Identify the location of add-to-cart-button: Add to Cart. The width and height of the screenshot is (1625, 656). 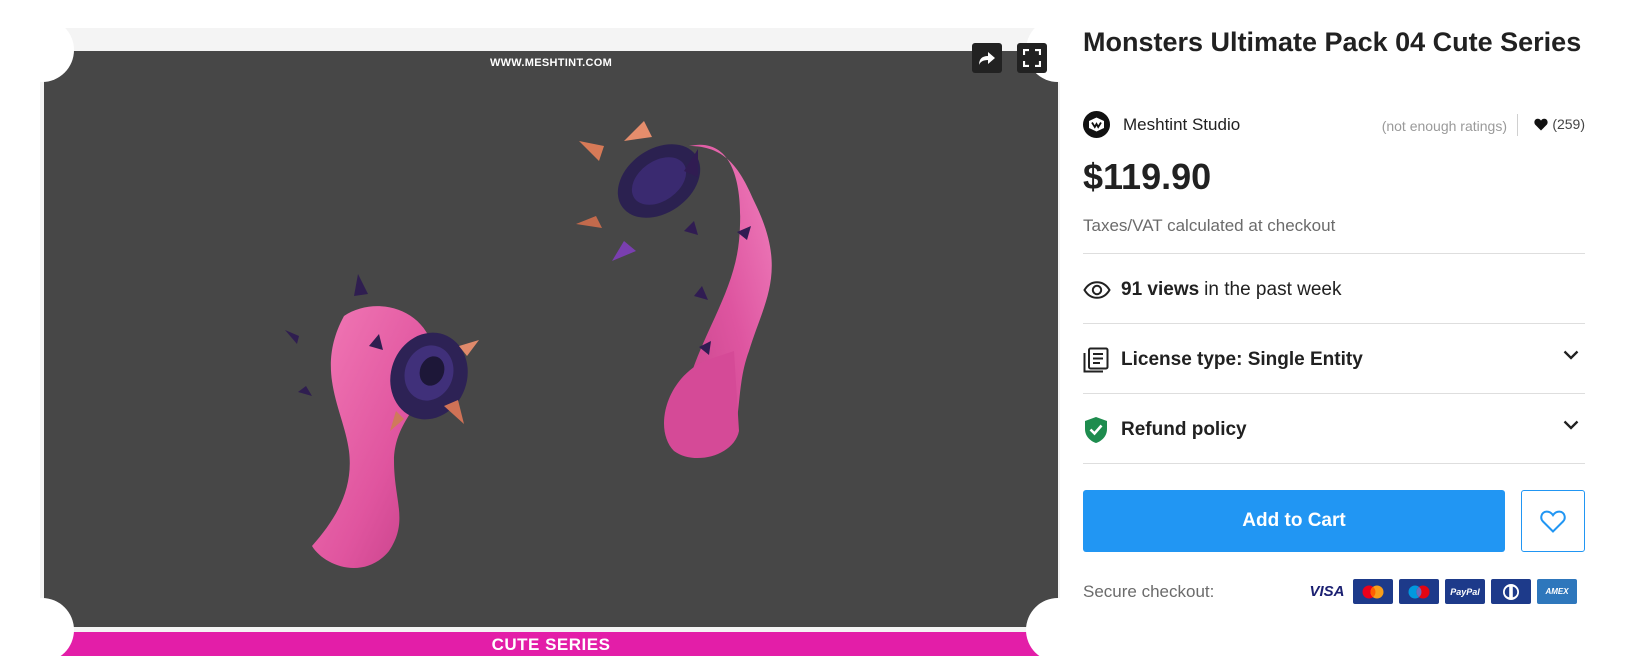
(1294, 521).